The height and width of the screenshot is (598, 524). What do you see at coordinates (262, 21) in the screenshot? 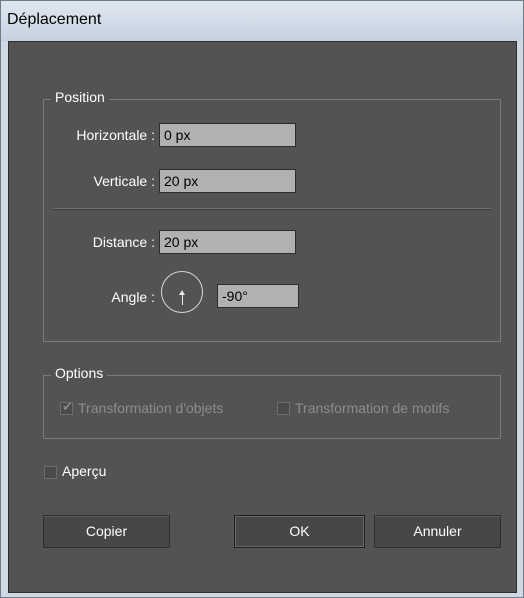
I see `title-bar: Déplacement` at bounding box center [262, 21].